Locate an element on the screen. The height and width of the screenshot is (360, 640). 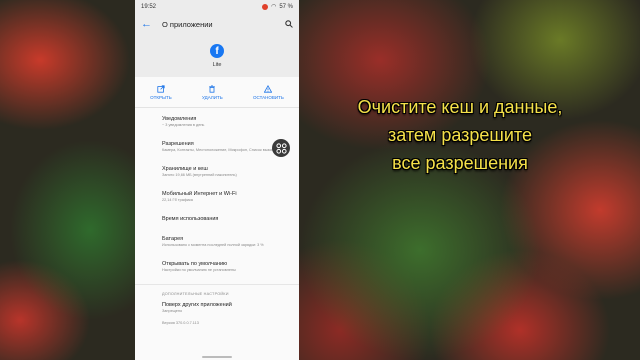
caption-line-2: затем разрешите is located at coordinates (460, 135).